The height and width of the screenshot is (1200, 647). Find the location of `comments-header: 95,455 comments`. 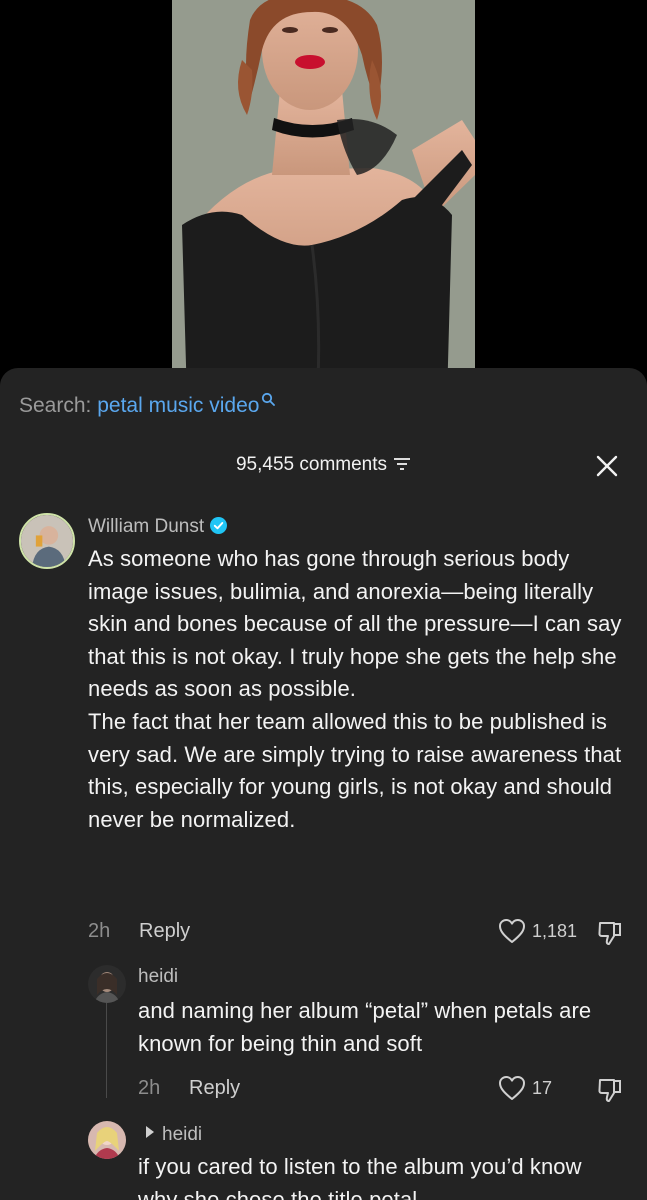

comments-header: 95,455 comments is located at coordinates (323, 465).